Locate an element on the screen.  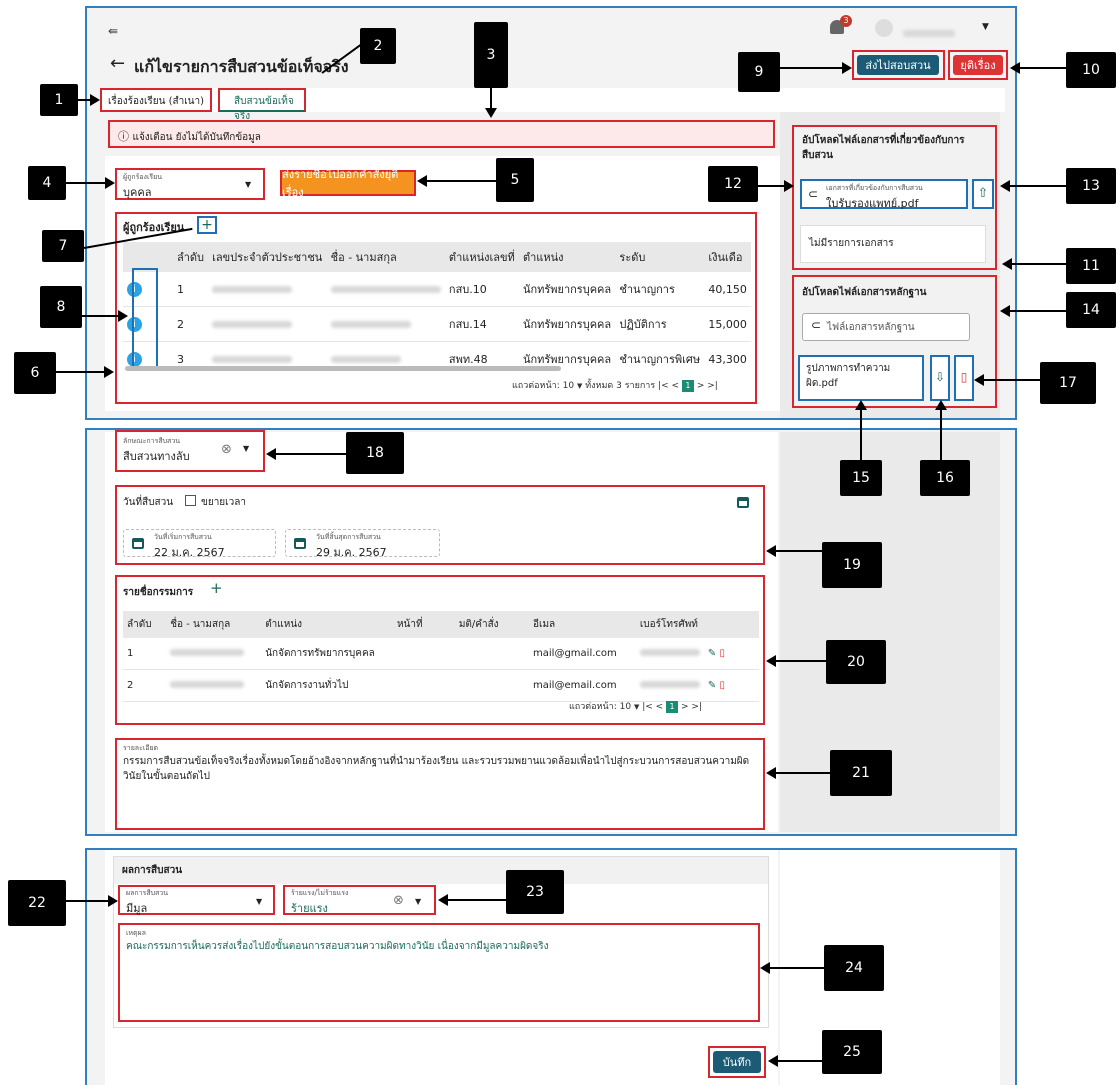
column-header: เลขประจำตัวประชาชน is located at coordinates (267, 257).